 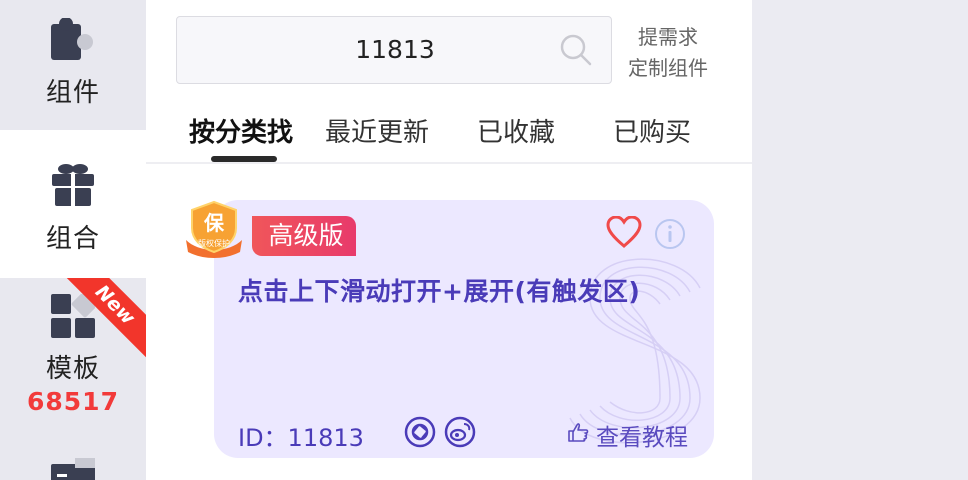 I want to click on weibo-share-icon, so click(x=460, y=434).